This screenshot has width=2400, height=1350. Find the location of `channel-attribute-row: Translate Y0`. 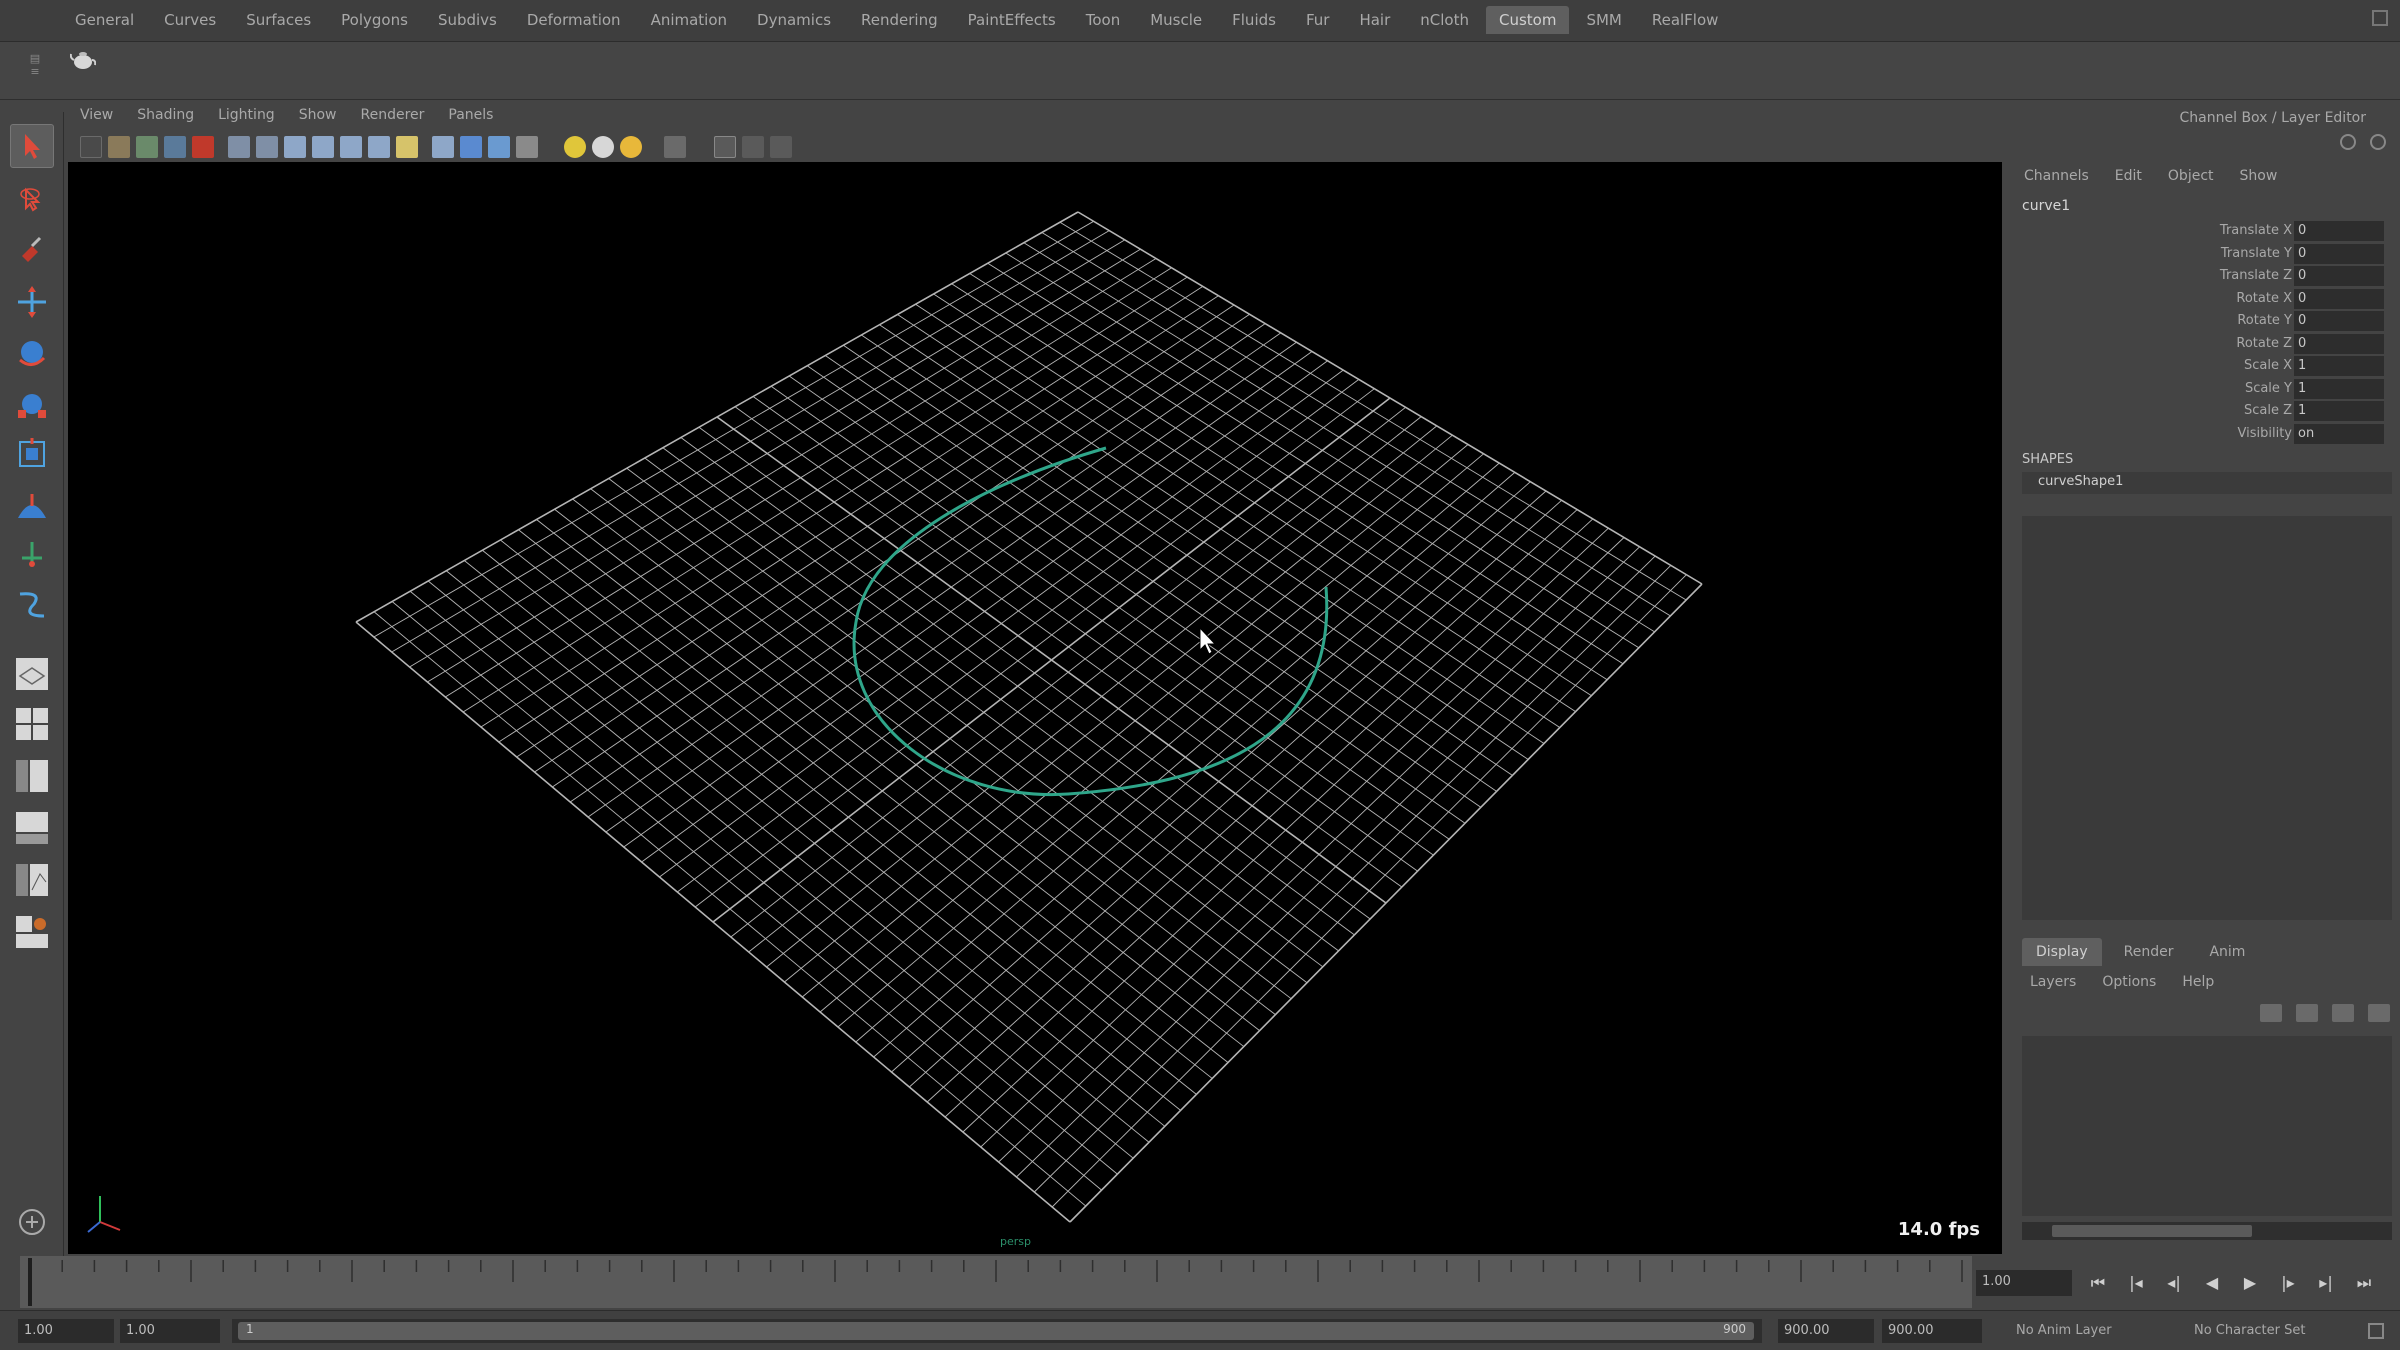

channel-attribute-row: Translate Y0 is located at coordinates (2207, 254).